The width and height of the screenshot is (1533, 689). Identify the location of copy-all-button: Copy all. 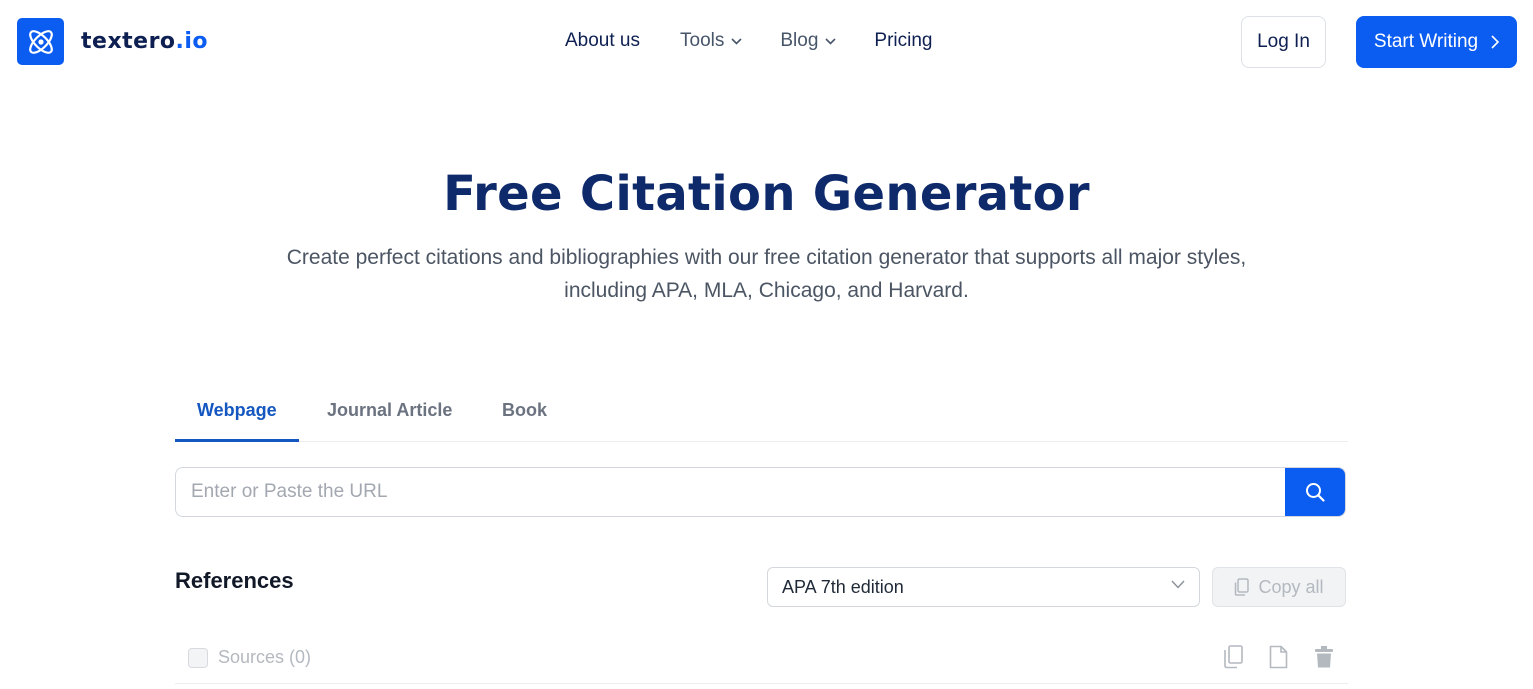
(1279, 587).